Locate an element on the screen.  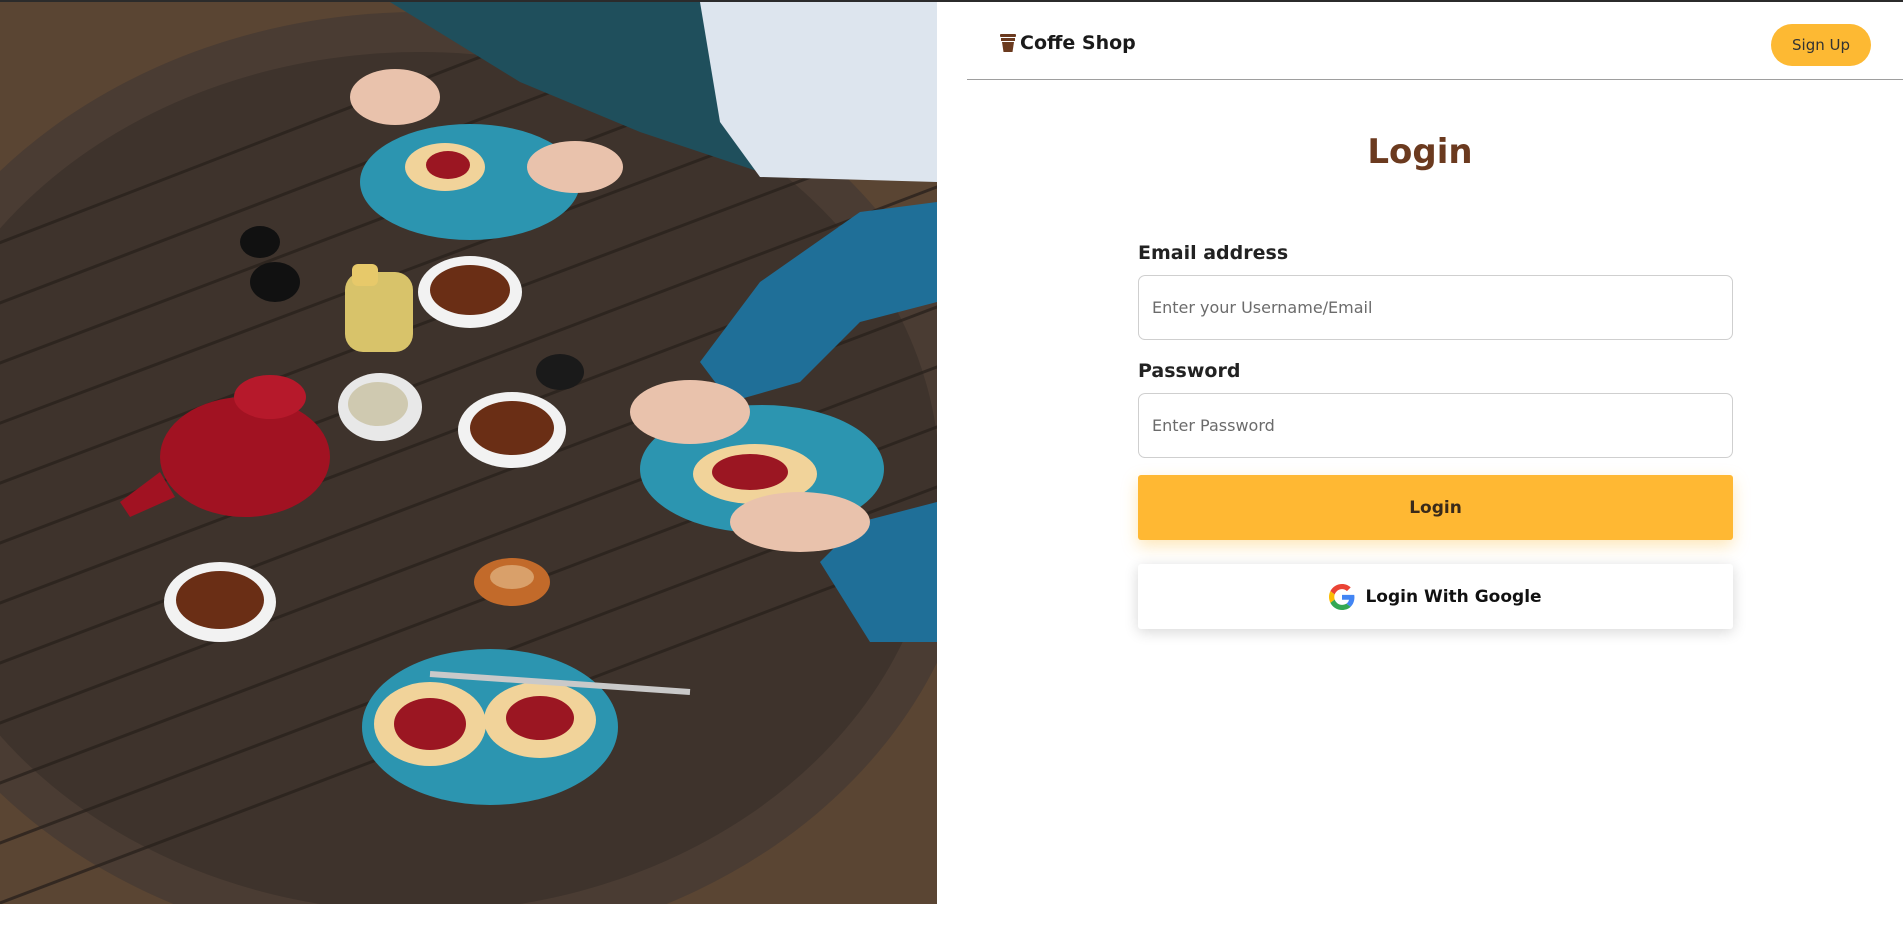
sign-up-button: Sign Up is located at coordinates (1821, 45).